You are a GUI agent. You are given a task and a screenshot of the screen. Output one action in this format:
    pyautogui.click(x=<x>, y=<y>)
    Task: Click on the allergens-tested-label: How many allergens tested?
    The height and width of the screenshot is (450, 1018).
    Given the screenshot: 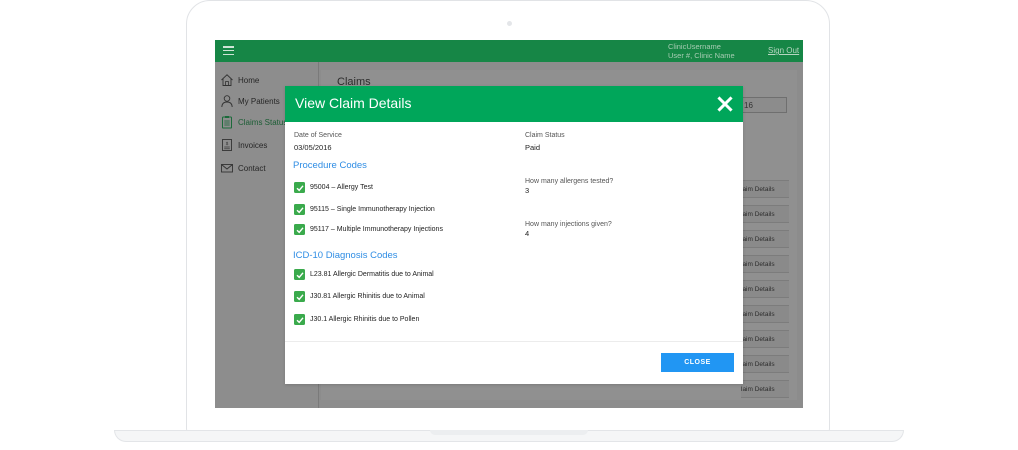 What is the action you would take?
    pyautogui.click(x=569, y=181)
    